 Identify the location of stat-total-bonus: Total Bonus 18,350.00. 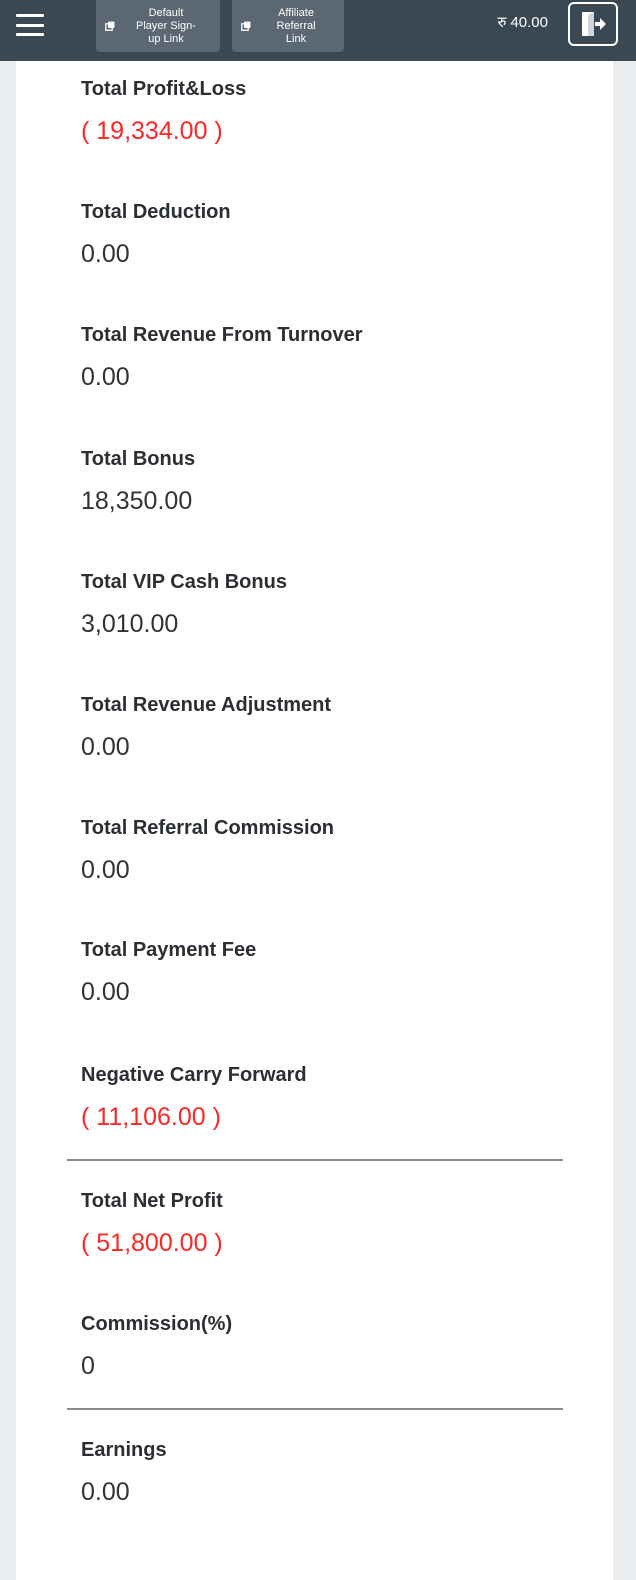
(138, 481).